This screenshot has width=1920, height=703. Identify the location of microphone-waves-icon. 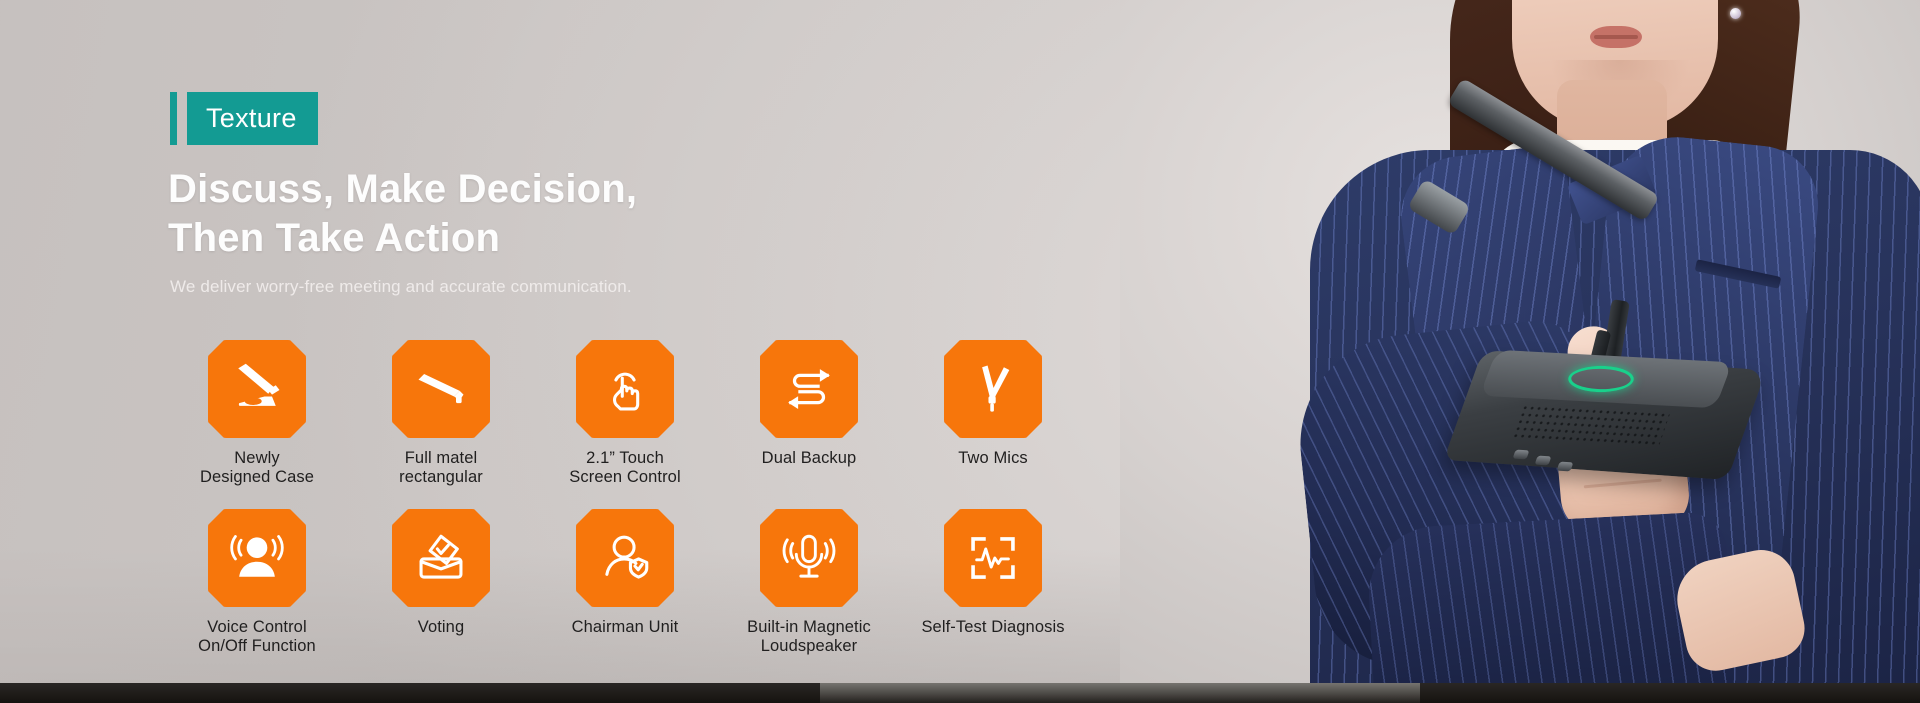
(809, 558).